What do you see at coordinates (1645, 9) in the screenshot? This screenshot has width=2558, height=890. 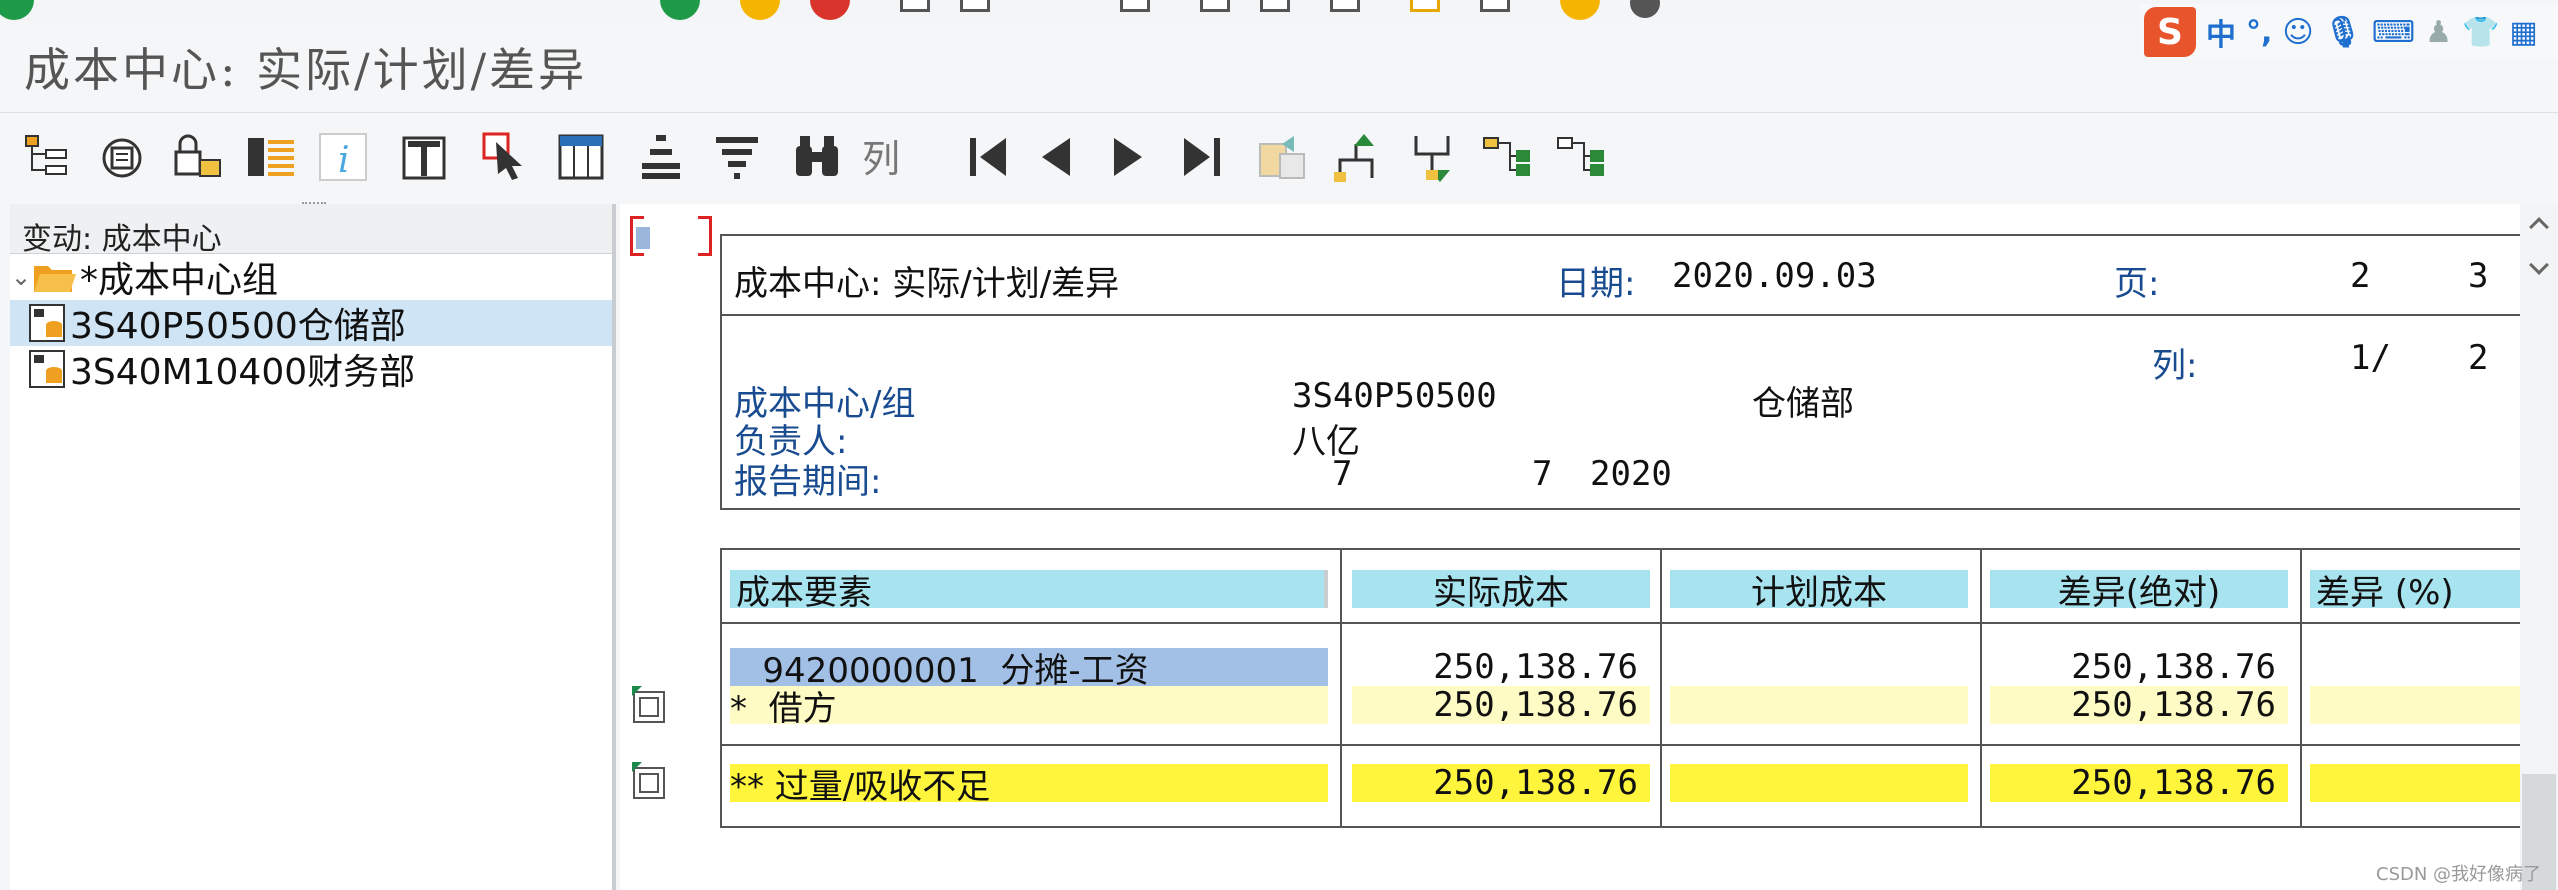 I see `settings-gear-icon` at bounding box center [1645, 9].